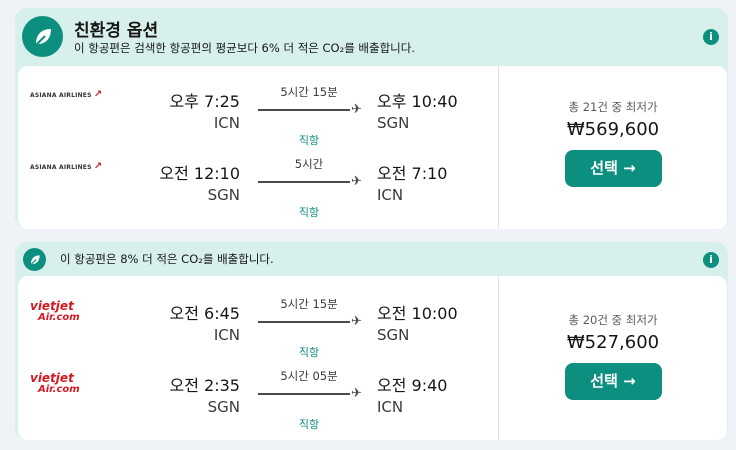 Image resolution: width=736 pixels, height=450 pixels. What do you see at coordinates (613, 129) in the screenshot?
I see `price: ₩569,600` at bounding box center [613, 129].